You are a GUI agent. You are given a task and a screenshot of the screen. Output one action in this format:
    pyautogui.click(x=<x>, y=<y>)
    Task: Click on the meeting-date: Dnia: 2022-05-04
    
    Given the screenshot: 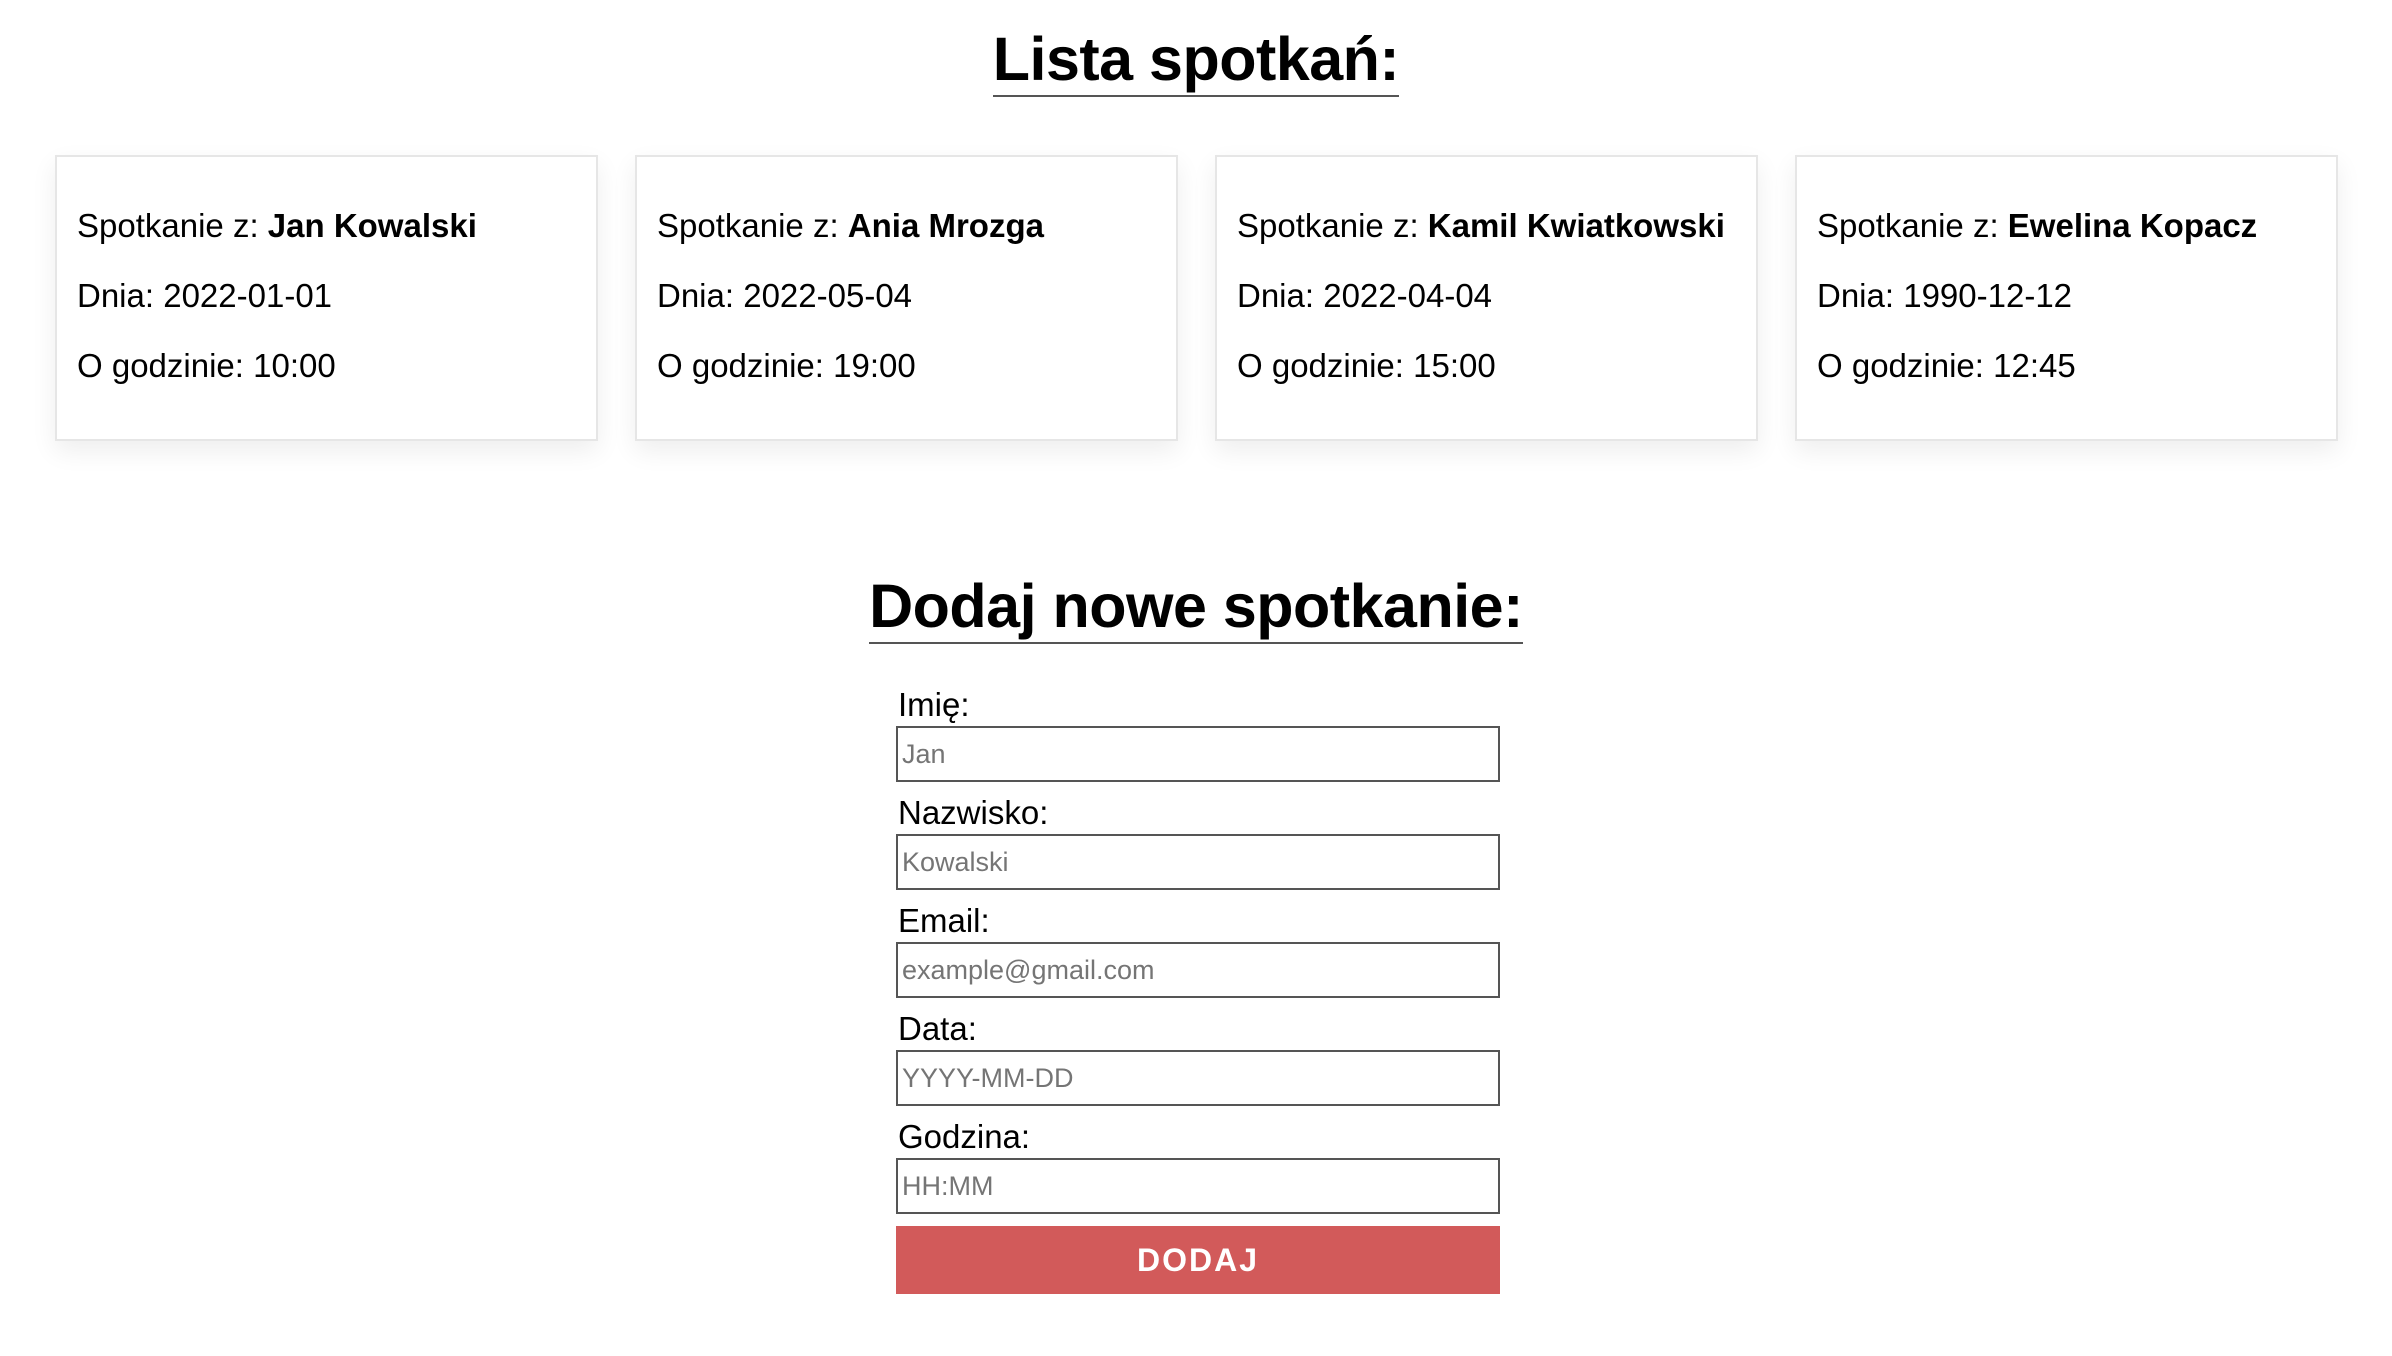 What is the action you would take?
    pyautogui.click(x=906, y=296)
    